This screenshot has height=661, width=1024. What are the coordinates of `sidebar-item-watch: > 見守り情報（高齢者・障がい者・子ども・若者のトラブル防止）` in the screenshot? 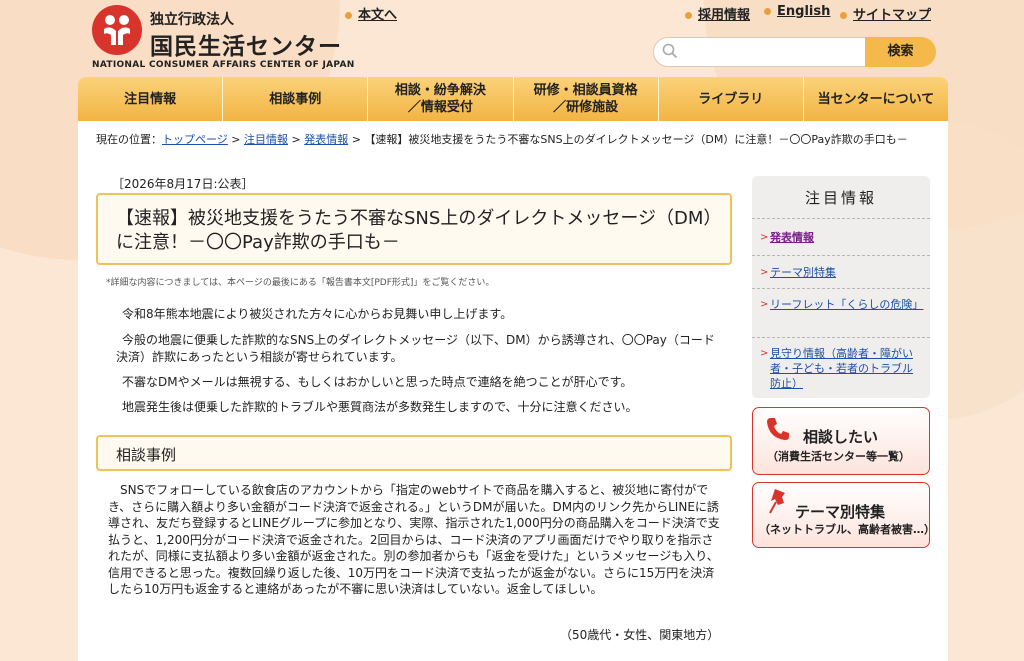 It's located at (841, 368).